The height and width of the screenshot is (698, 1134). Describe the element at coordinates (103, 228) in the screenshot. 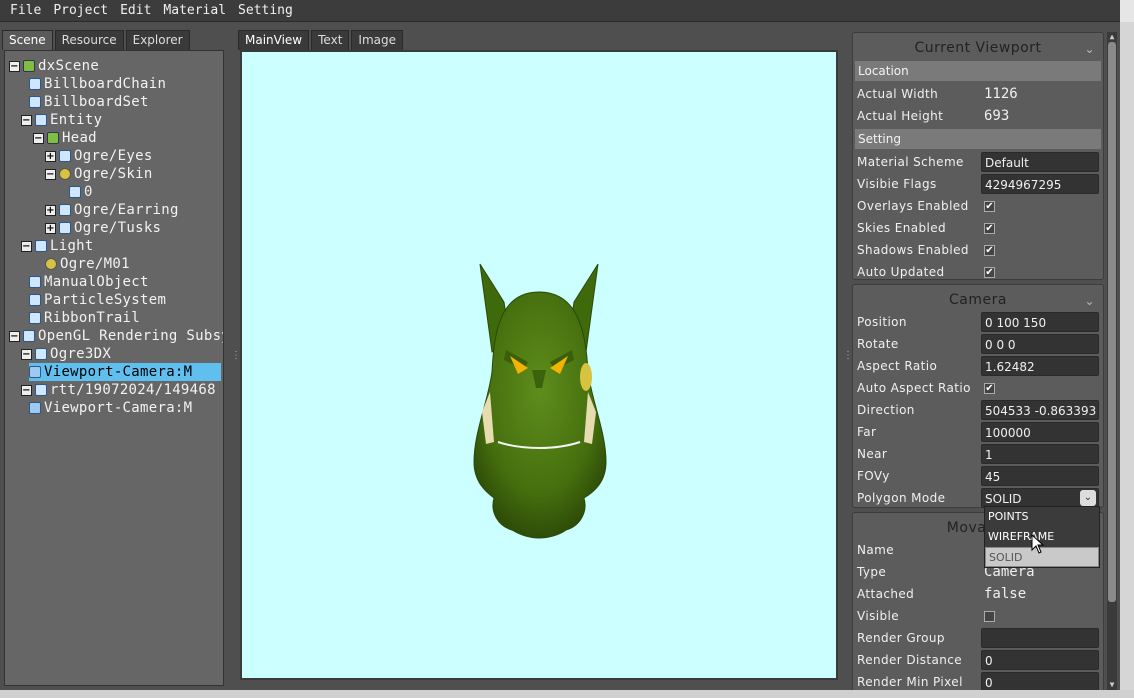

I see `tree-node: + Ogre/Tusks` at that location.